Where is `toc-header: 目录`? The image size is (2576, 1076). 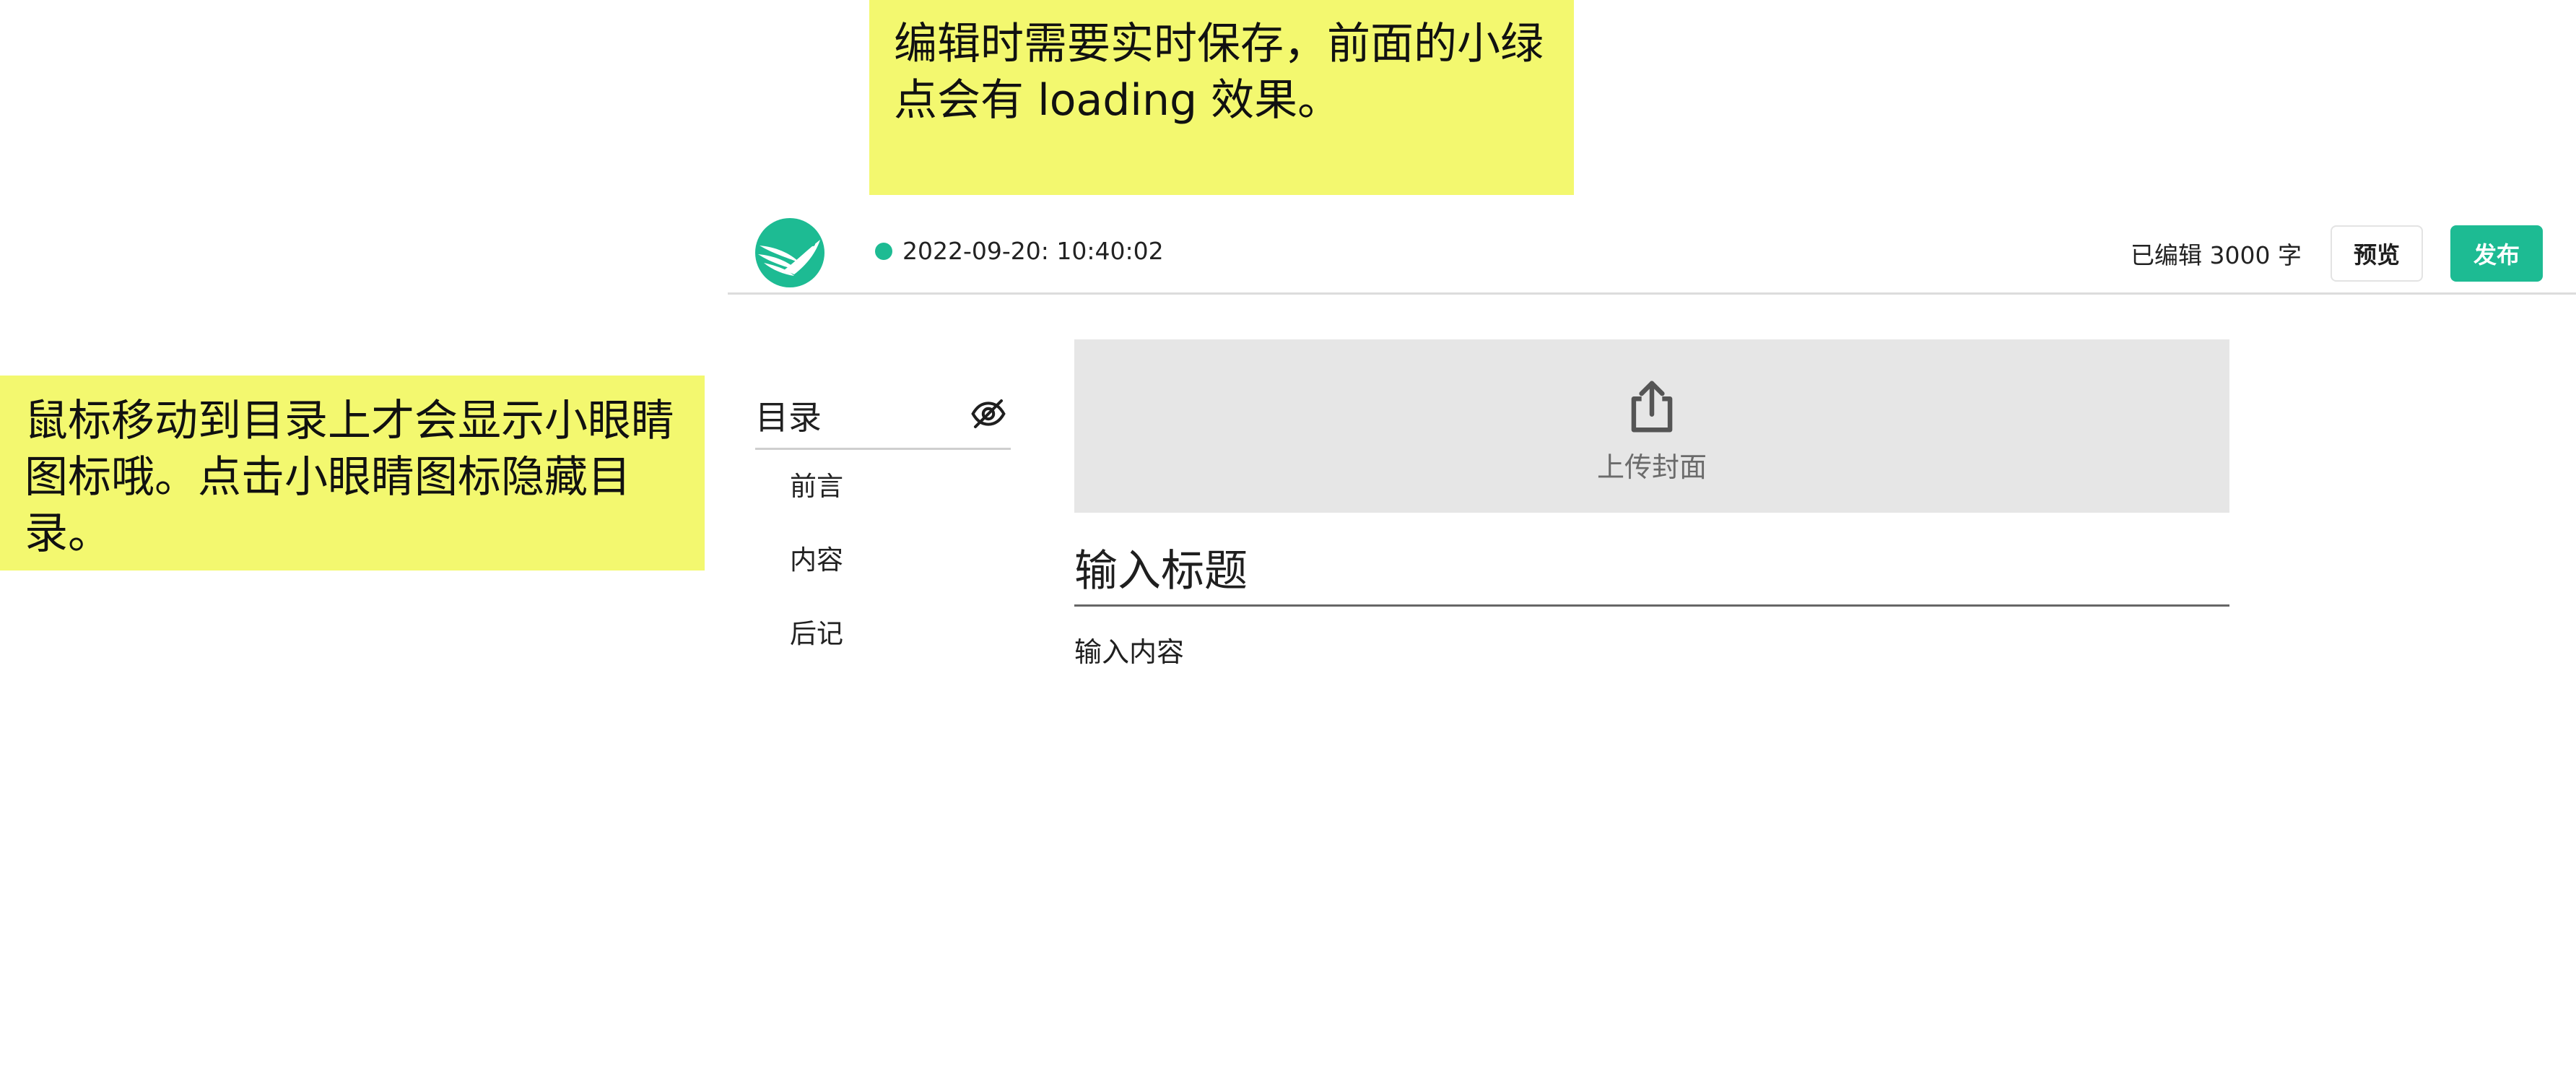
toc-header: 目录 is located at coordinates (883, 416).